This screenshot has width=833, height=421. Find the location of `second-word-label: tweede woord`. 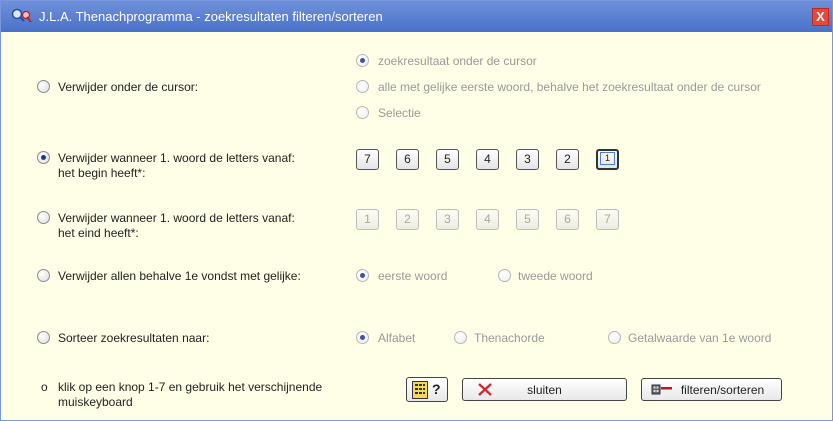

second-word-label: tweede woord is located at coordinates (555, 276).